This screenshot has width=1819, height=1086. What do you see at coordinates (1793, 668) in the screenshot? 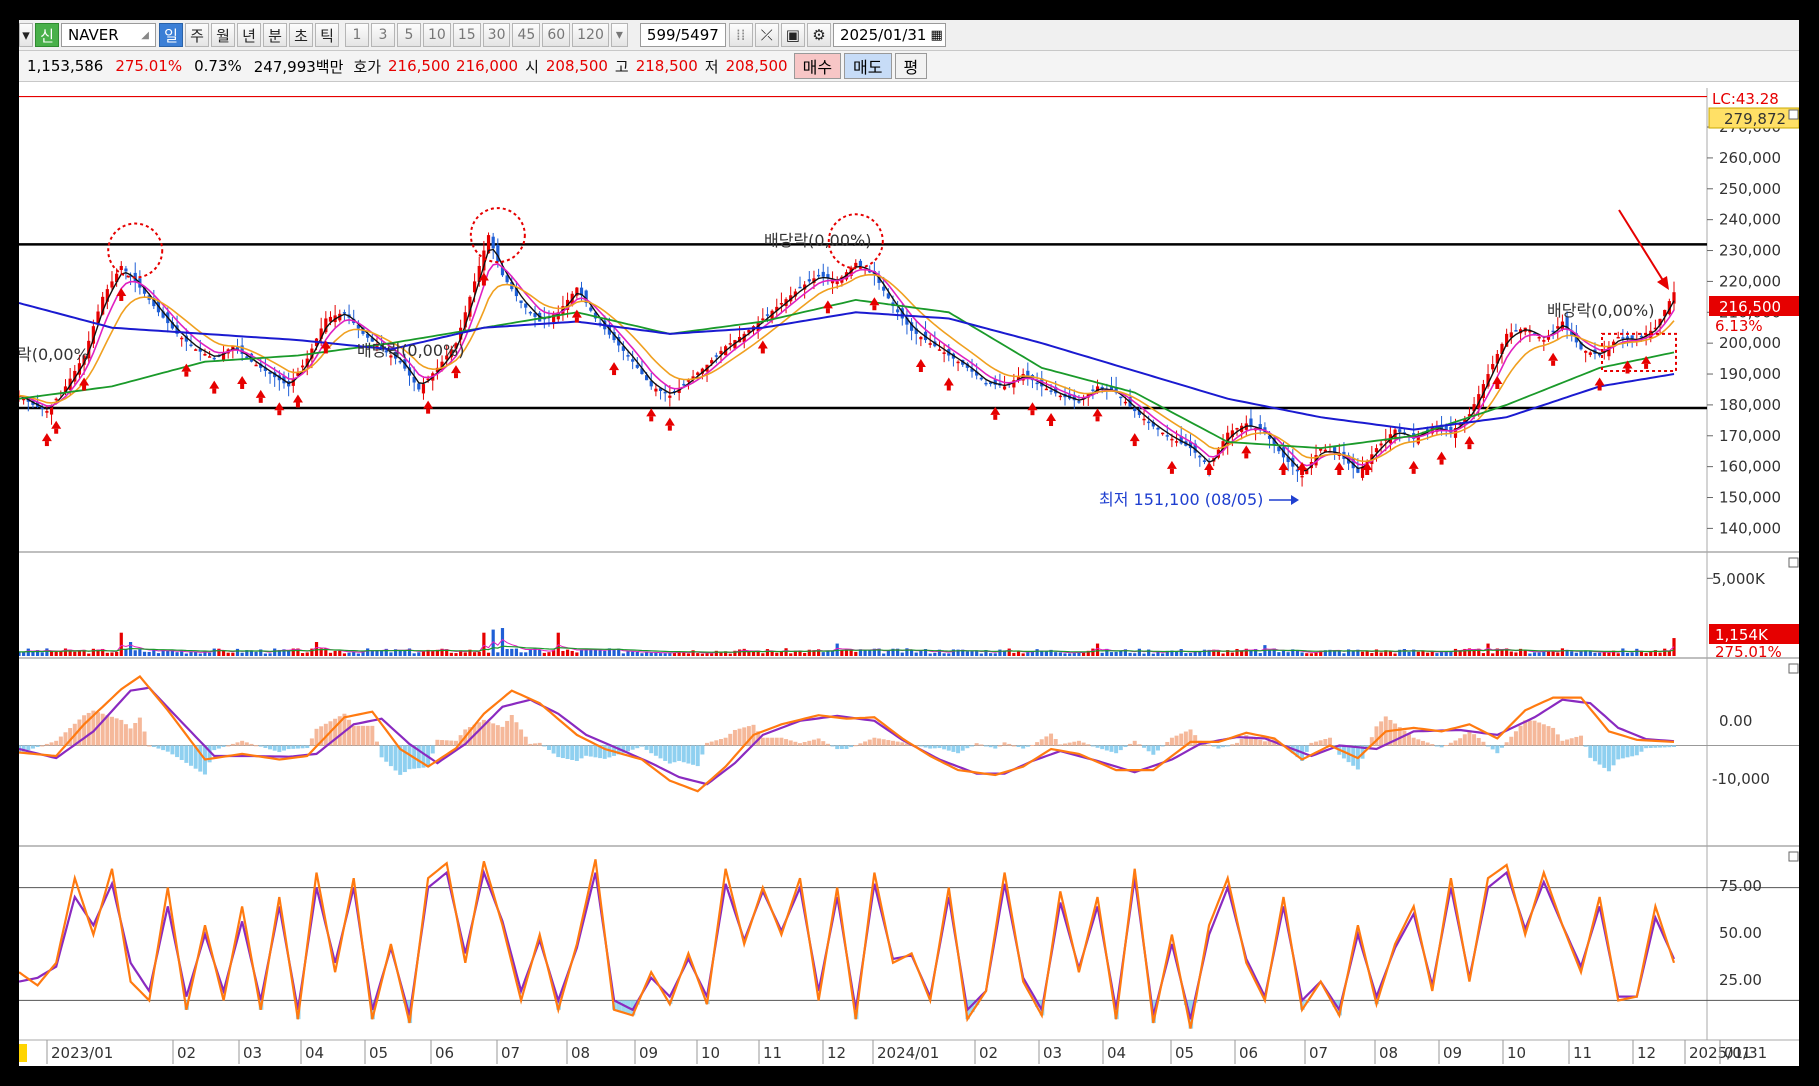
I see `macd-panel-close-icon` at bounding box center [1793, 668].